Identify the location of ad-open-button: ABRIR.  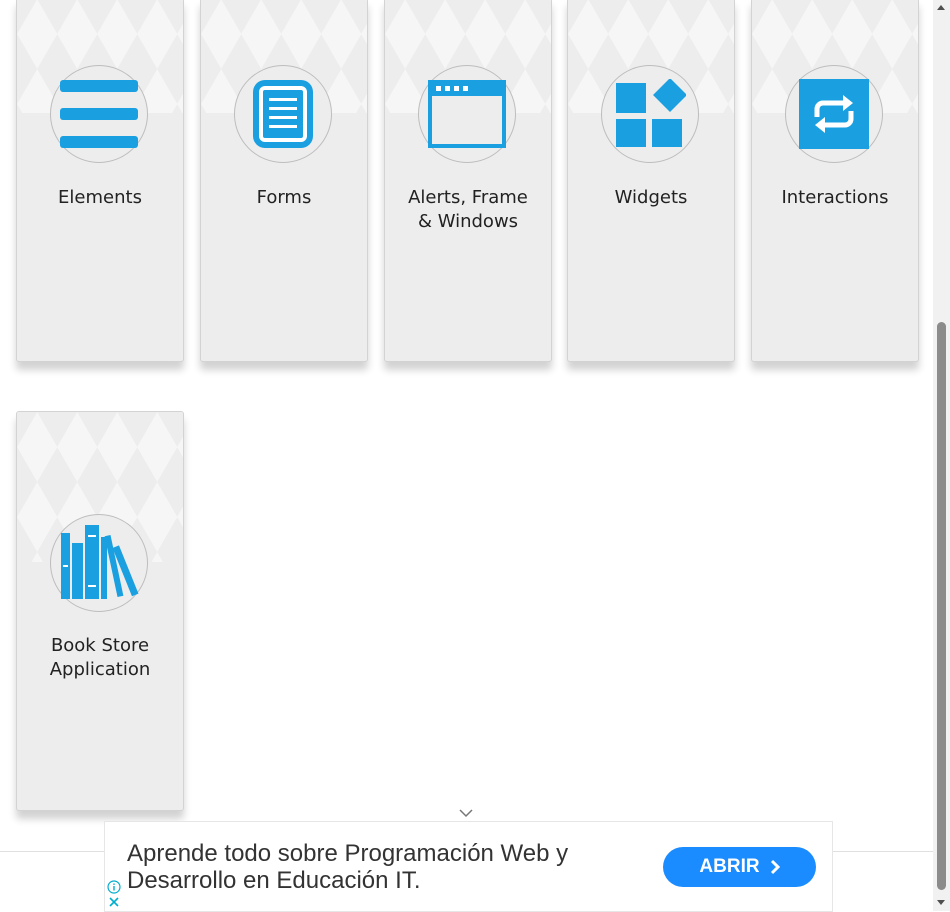
(739, 867).